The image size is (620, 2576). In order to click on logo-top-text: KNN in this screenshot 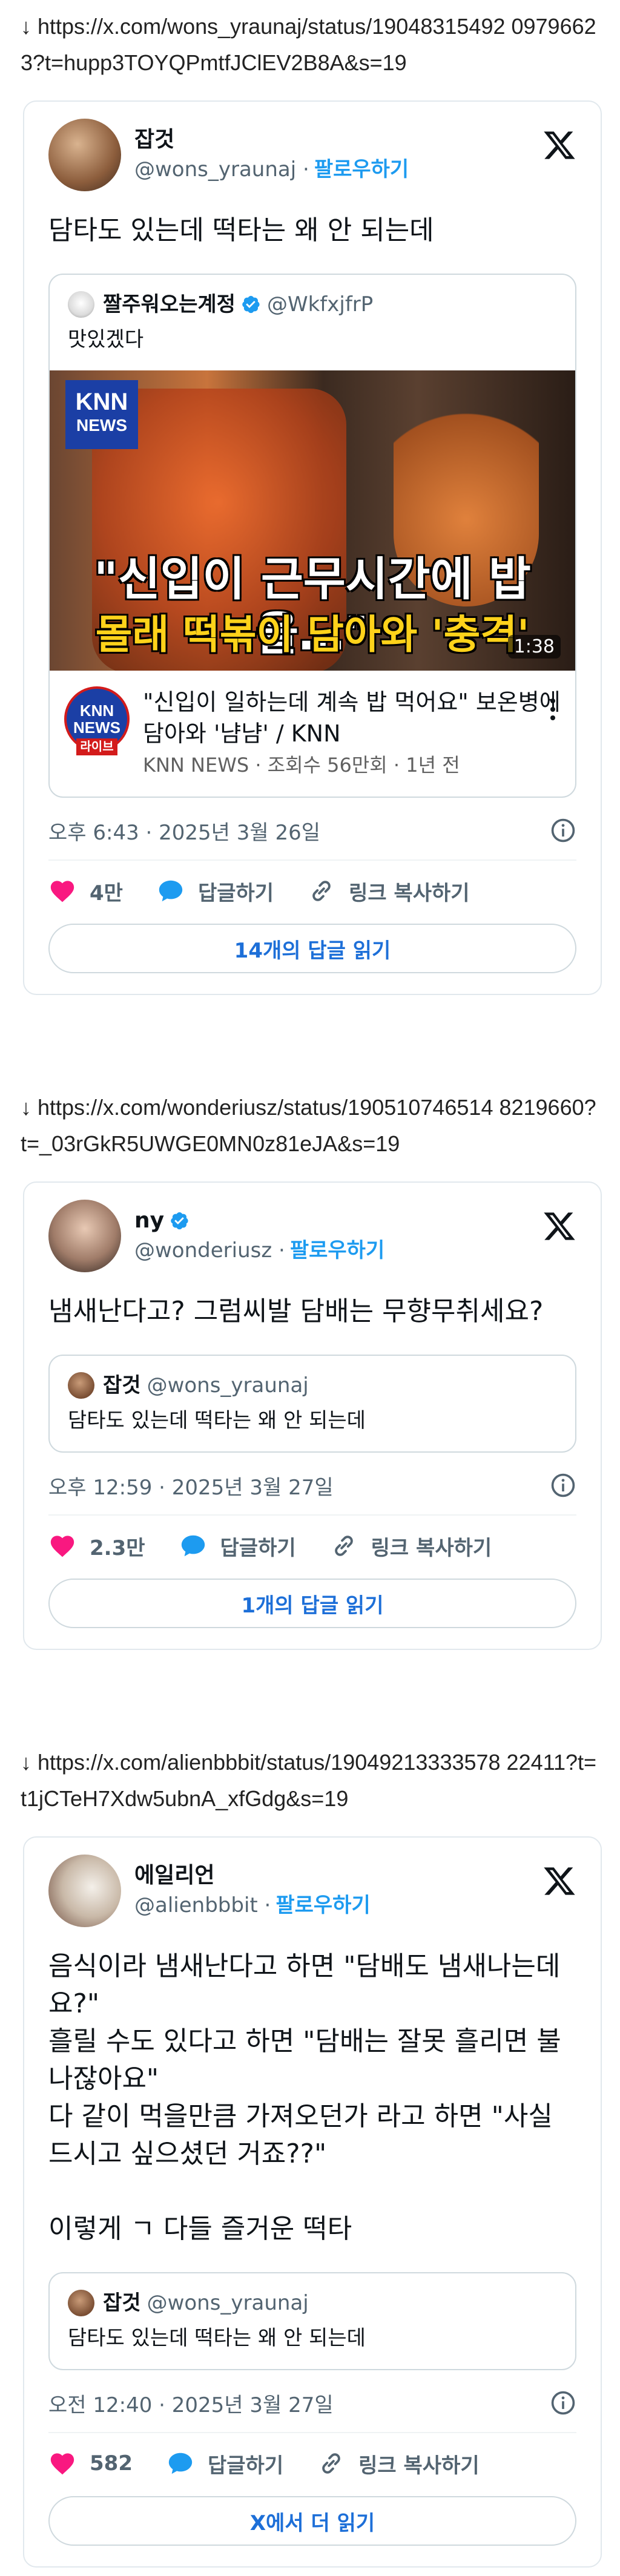, I will do `click(101, 402)`.